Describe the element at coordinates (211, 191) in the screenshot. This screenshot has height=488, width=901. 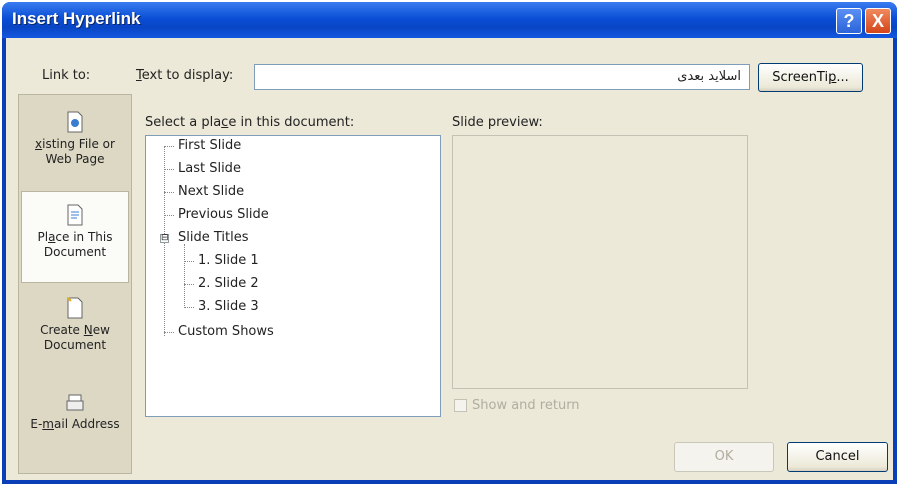
I see `tree-item-next-slide: Next Slide` at that location.